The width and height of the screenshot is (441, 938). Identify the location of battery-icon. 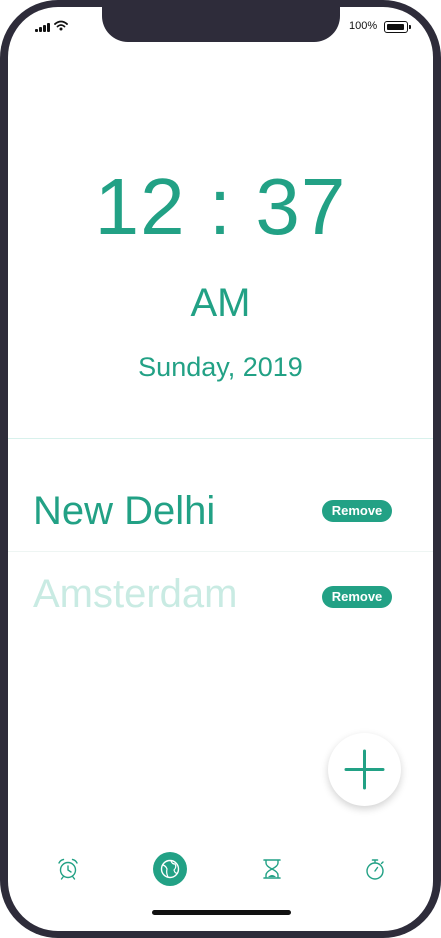
(397, 27).